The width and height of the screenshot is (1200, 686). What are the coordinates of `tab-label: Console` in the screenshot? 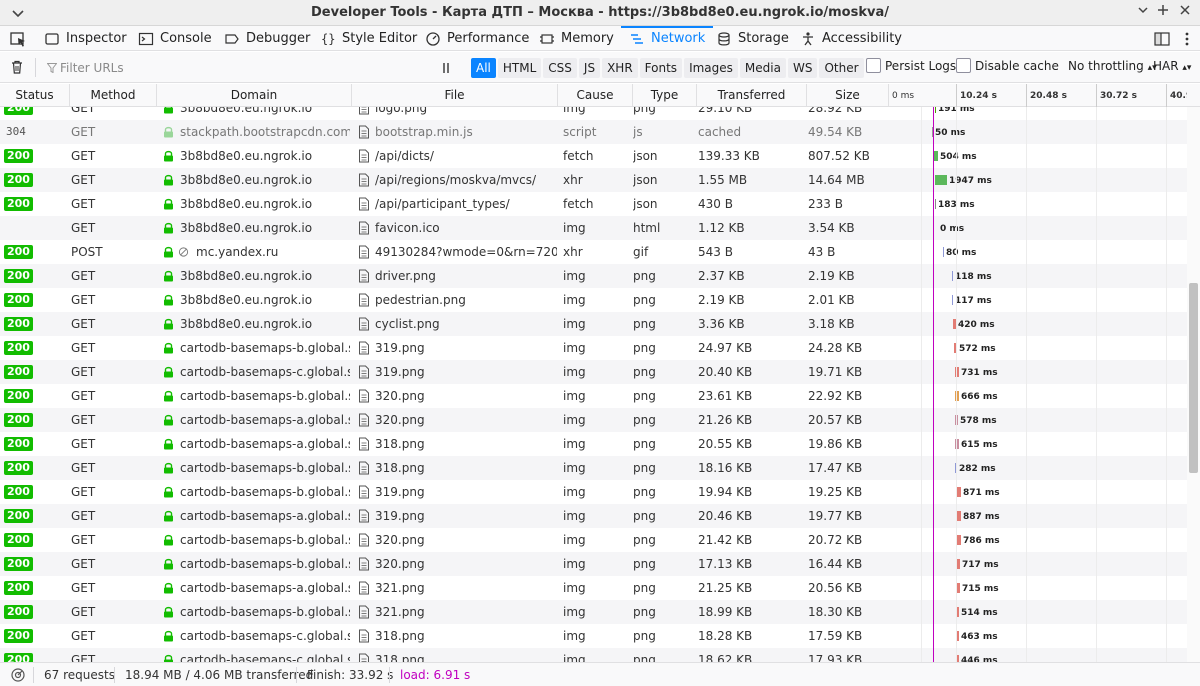 It's located at (186, 38).